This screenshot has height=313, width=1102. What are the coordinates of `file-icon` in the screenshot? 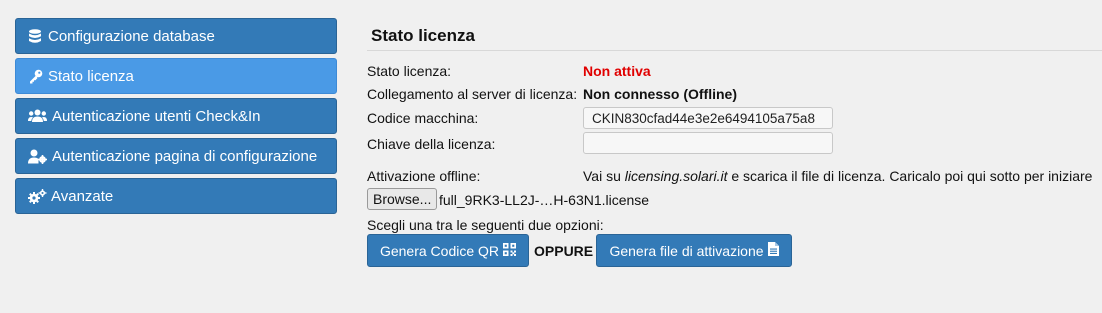 It's located at (771, 250).